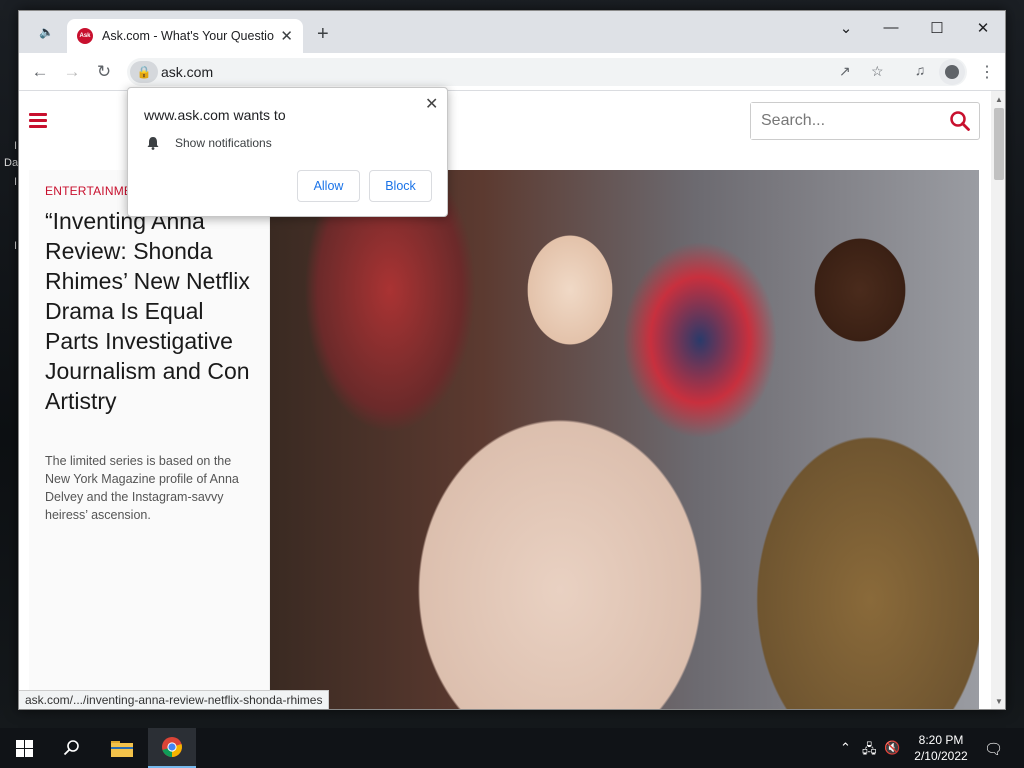 The width and height of the screenshot is (1024, 768). Describe the element at coordinates (892, 748) in the screenshot. I see `volume-muted-icon: 🔇` at that location.